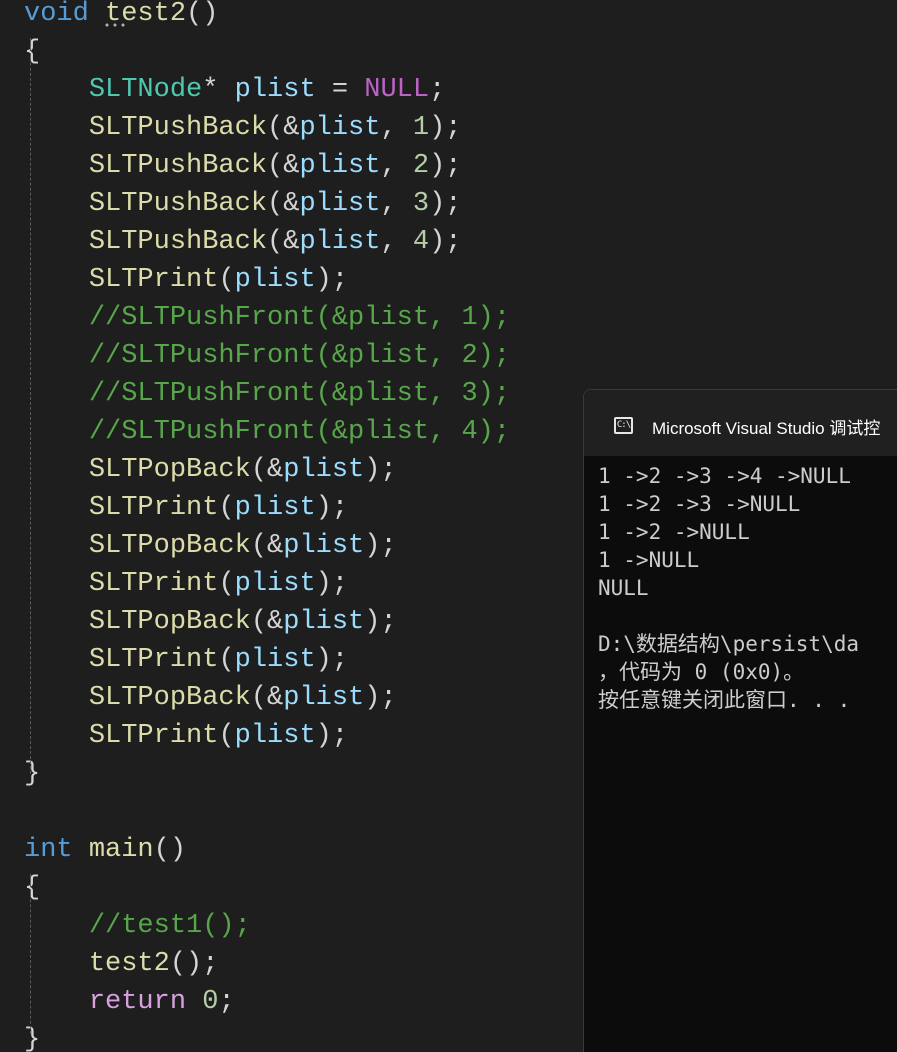 The height and width of the screenshot is (1052, 897). Describe the element at coordinates (421, 128) in the screenshot. I see `code-token: 1` at that location.